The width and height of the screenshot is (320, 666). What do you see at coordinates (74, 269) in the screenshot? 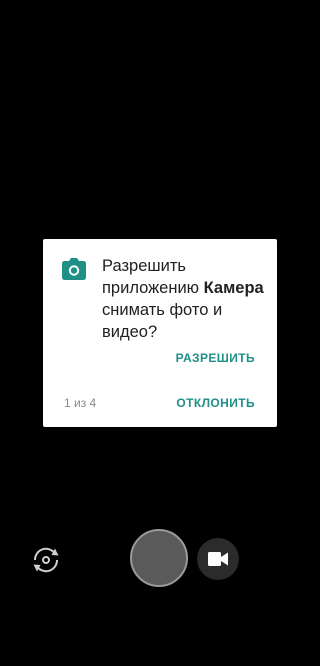
I see `camera-icon` at bounding box center [74, 269].